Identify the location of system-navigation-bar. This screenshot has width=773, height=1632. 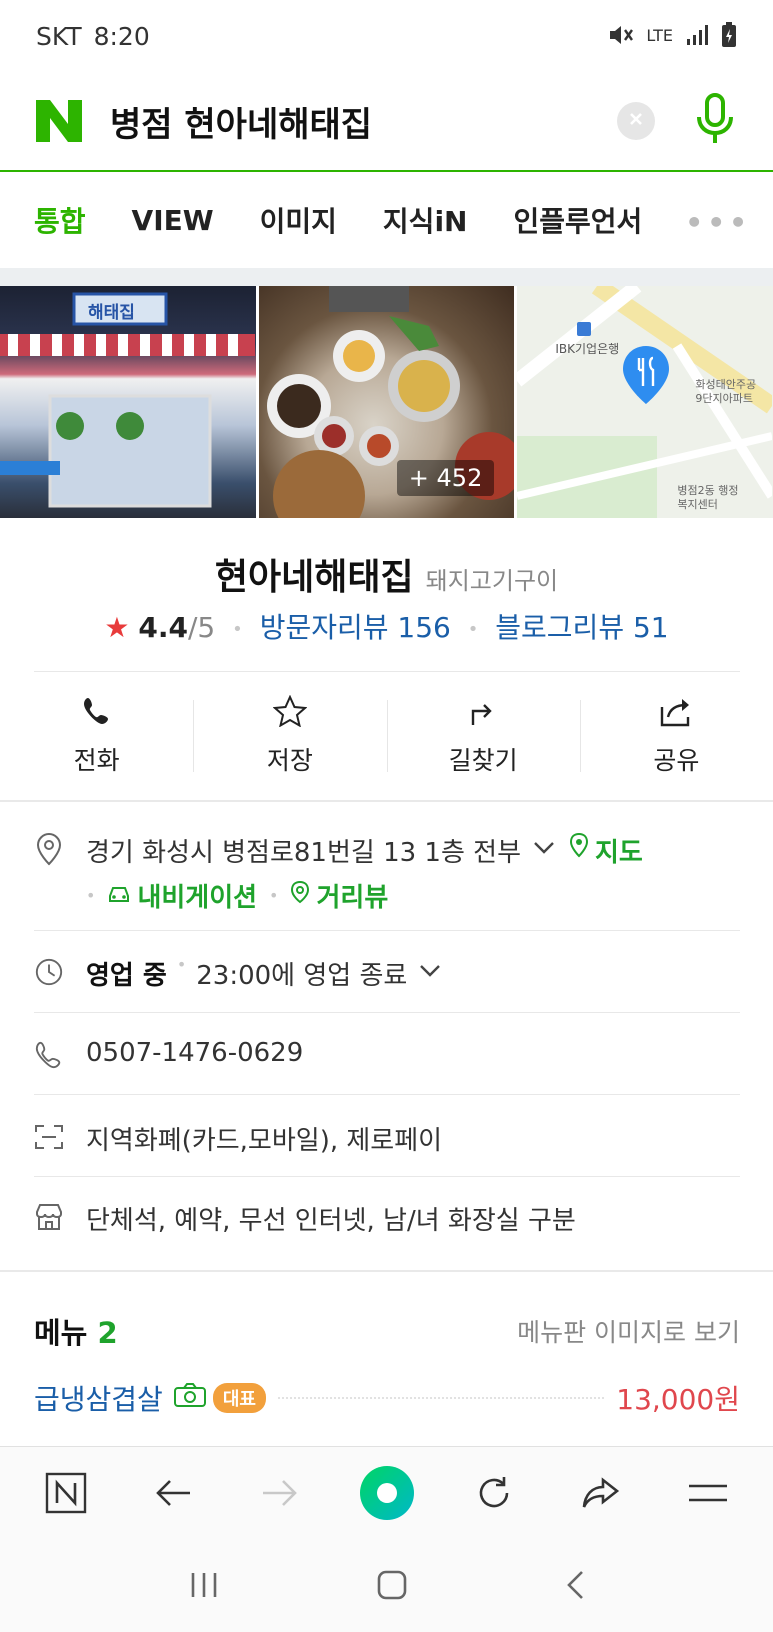
(386, 1587).